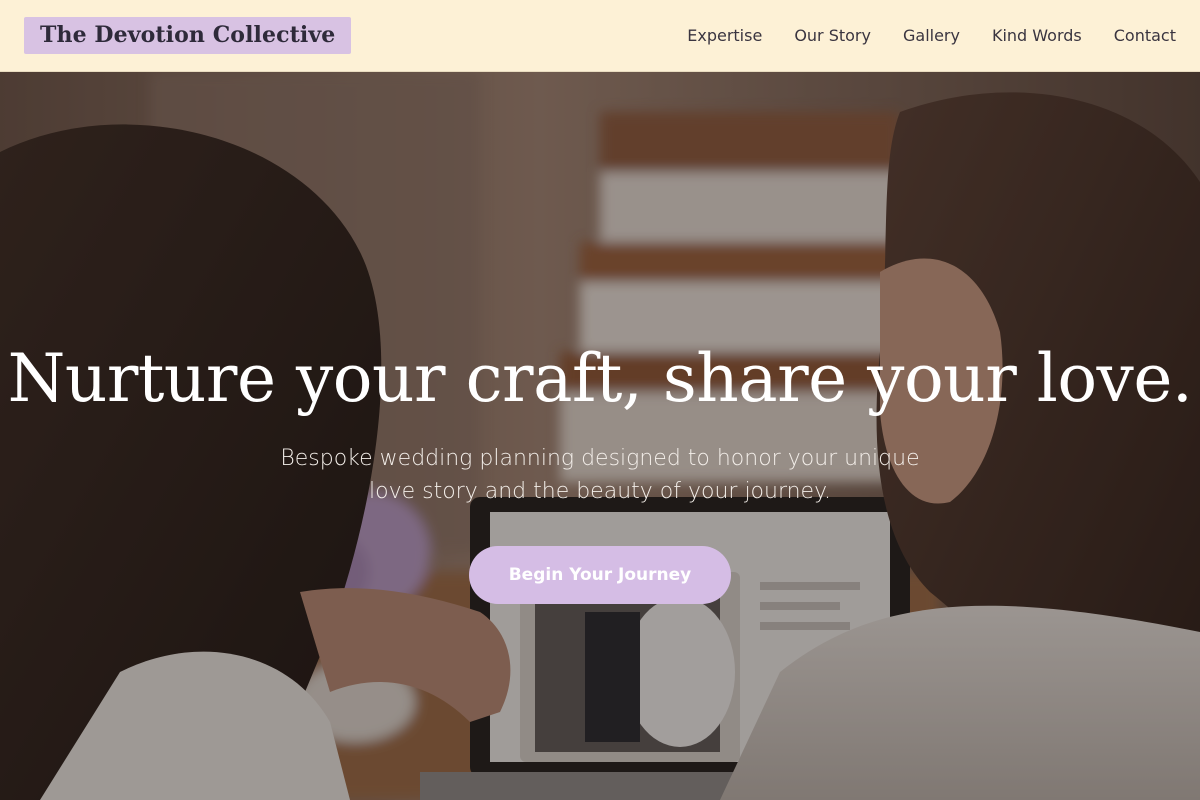 This screenshot has height=800, width=1200. What do you see at coordinates (724, 35) in the screenshot?
I see `nav-link-expertise: Expertise` at bounding box center [724, 35].